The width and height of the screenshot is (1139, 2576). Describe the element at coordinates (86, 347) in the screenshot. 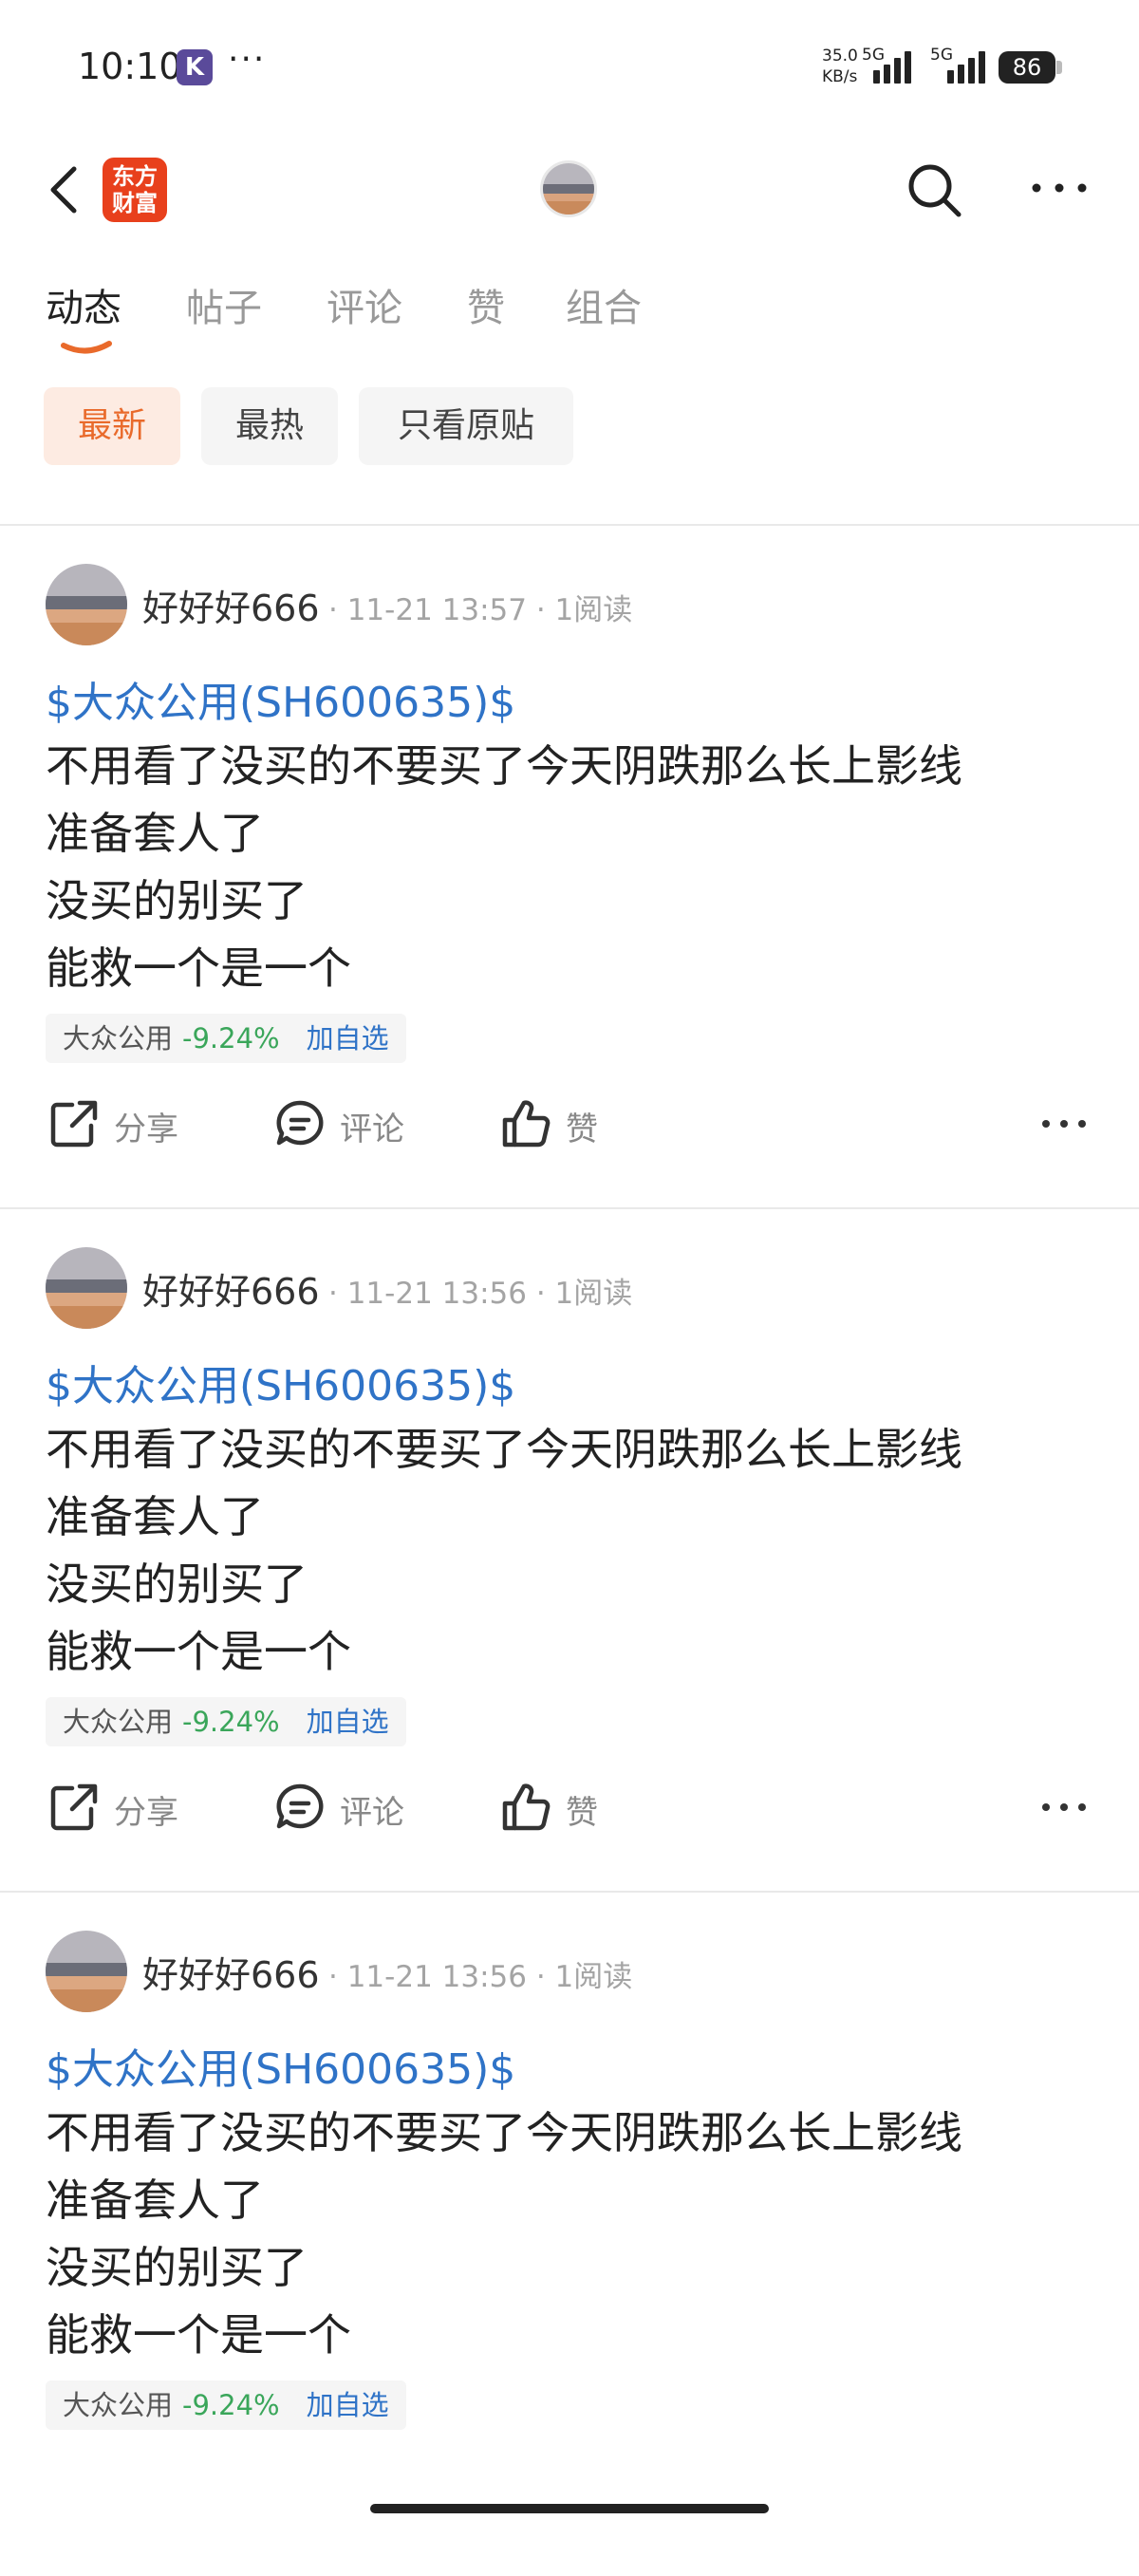

I see `active-tab-indicator` at that location.